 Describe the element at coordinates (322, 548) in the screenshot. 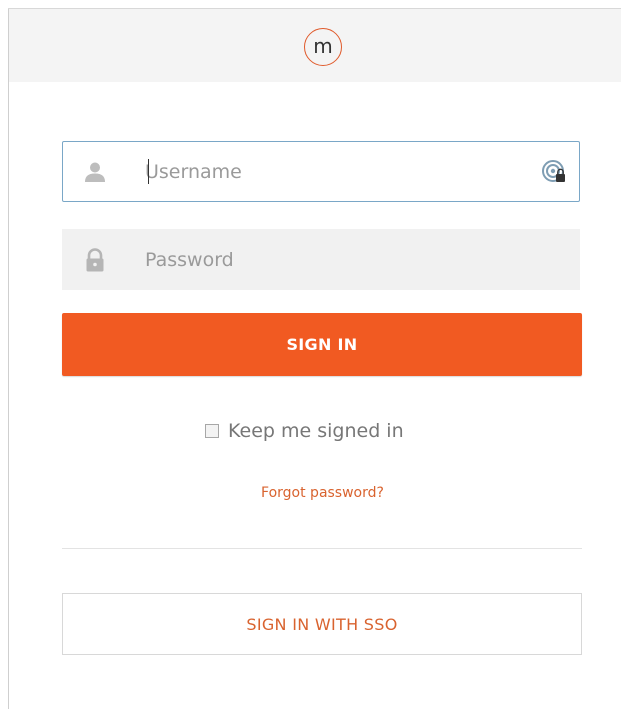

I see `divider` at that location.